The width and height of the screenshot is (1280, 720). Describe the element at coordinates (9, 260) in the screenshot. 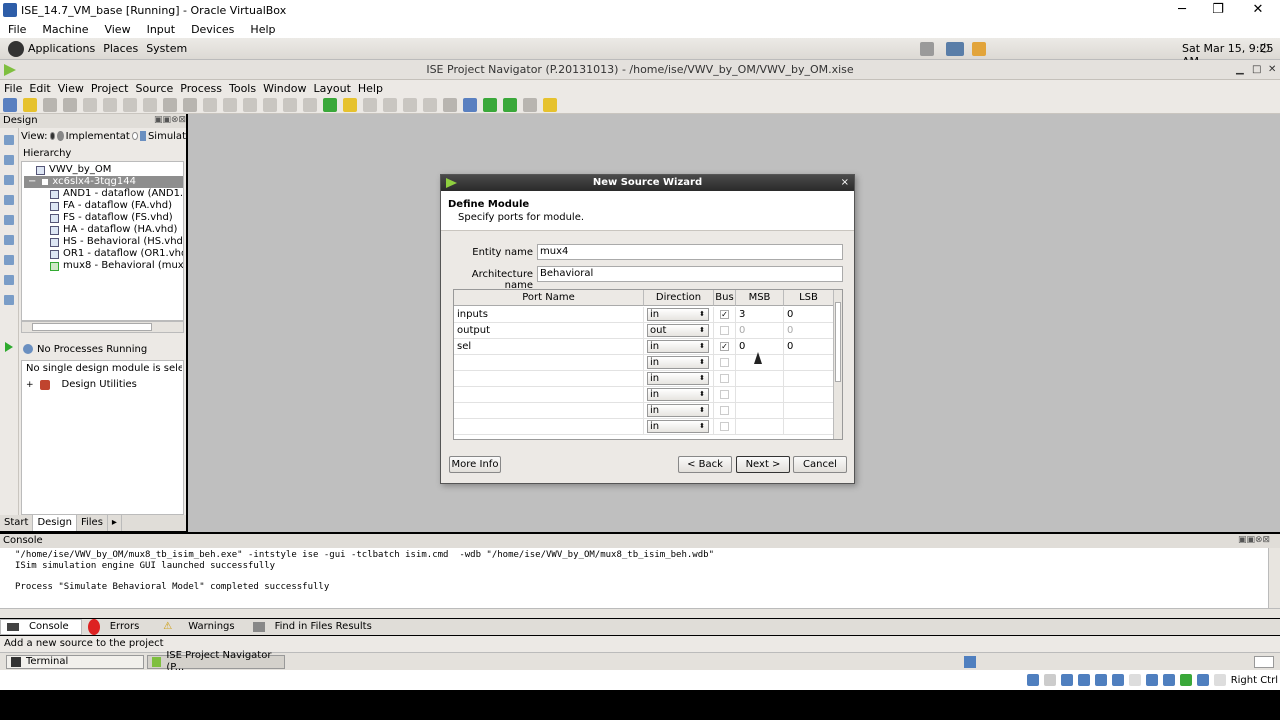

I see `rerun-icon` at that location.